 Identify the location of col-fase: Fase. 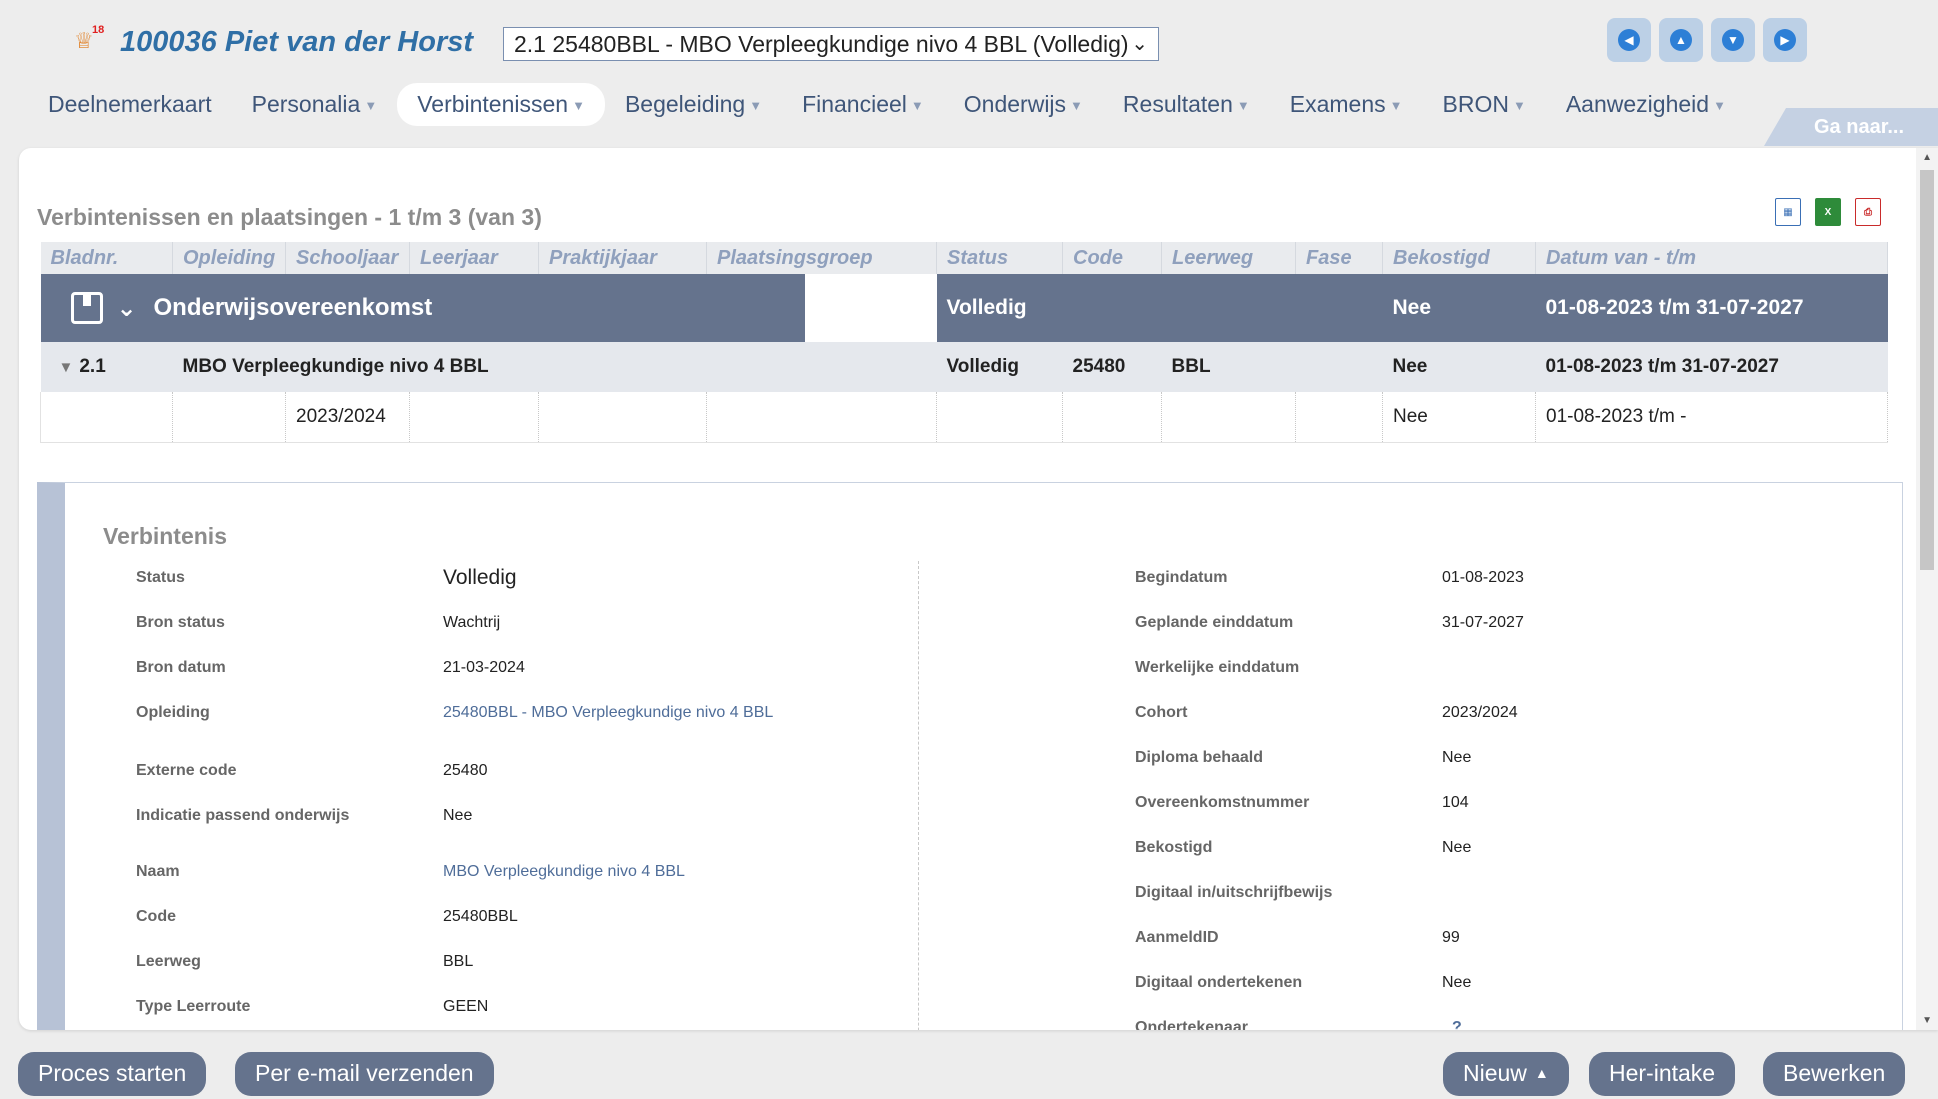
(1339, 258).